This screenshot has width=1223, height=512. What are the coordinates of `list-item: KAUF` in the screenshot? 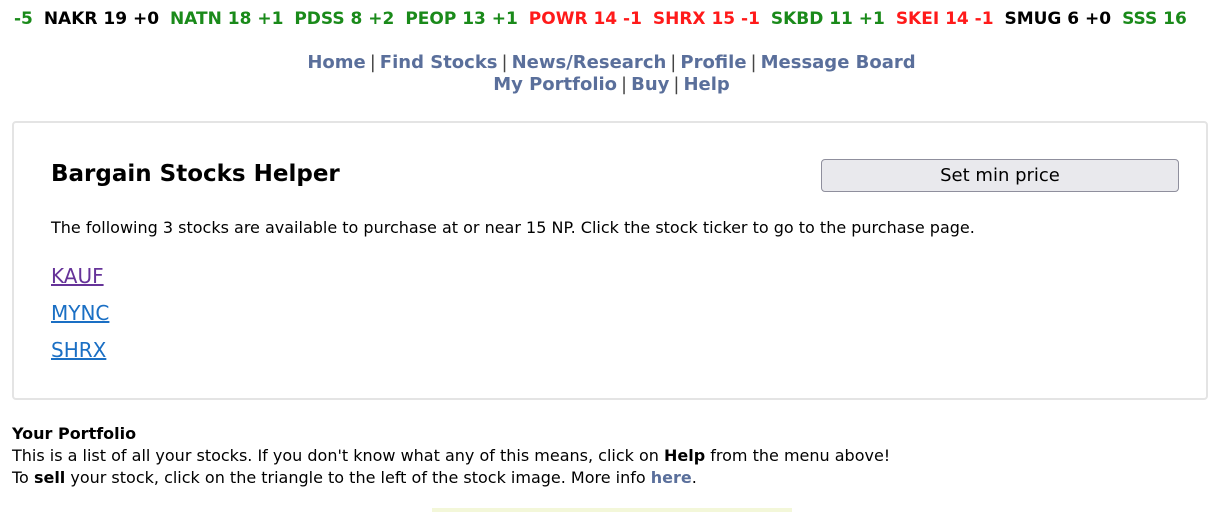 It's located at (80, 281).